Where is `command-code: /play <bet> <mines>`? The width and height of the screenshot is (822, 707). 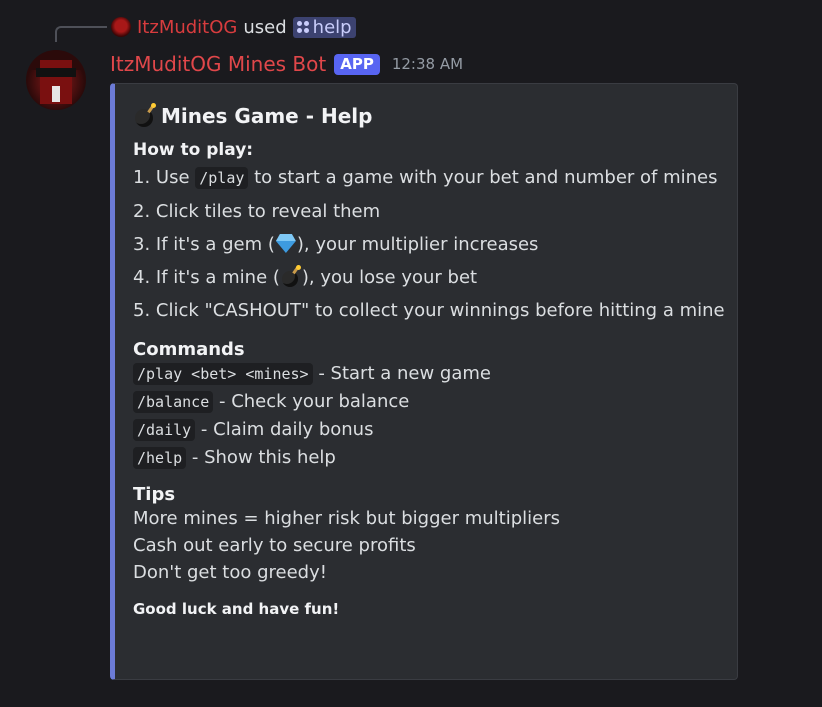 command-code: /play <bet> <mines> is located at coordinates (223, 374).